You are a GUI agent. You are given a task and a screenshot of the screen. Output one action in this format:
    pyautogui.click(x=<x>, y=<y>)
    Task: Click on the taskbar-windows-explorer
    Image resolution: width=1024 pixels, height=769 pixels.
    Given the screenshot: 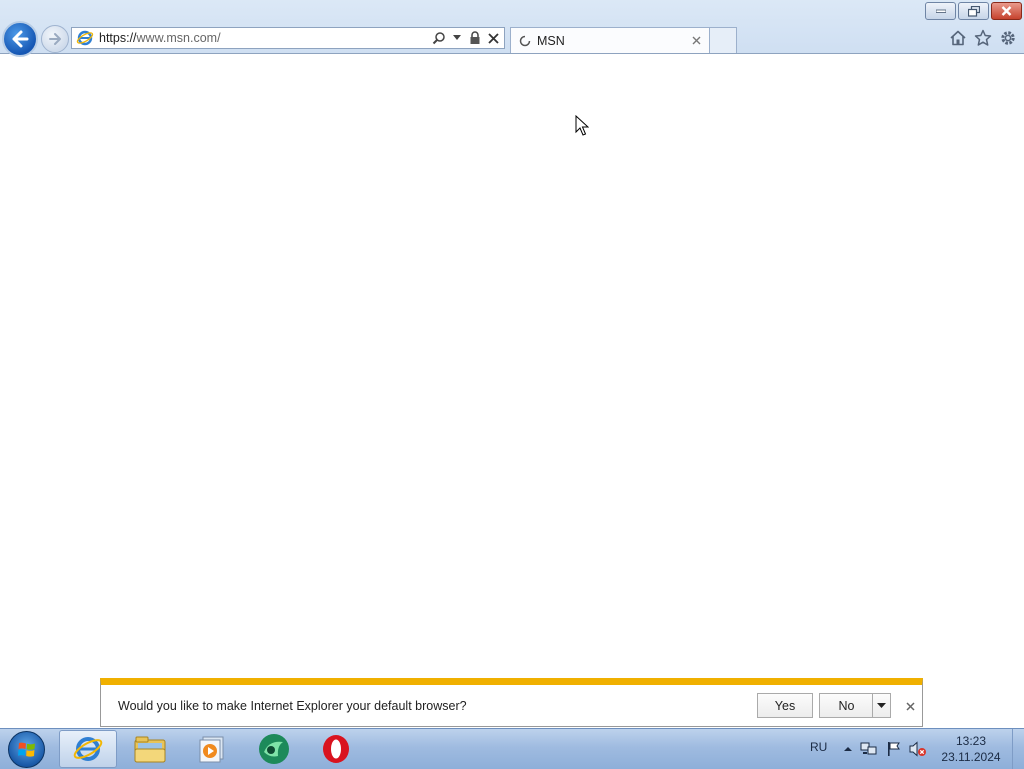 What is the action you would take?
    pyautogui.click(x=150, y=749)
    